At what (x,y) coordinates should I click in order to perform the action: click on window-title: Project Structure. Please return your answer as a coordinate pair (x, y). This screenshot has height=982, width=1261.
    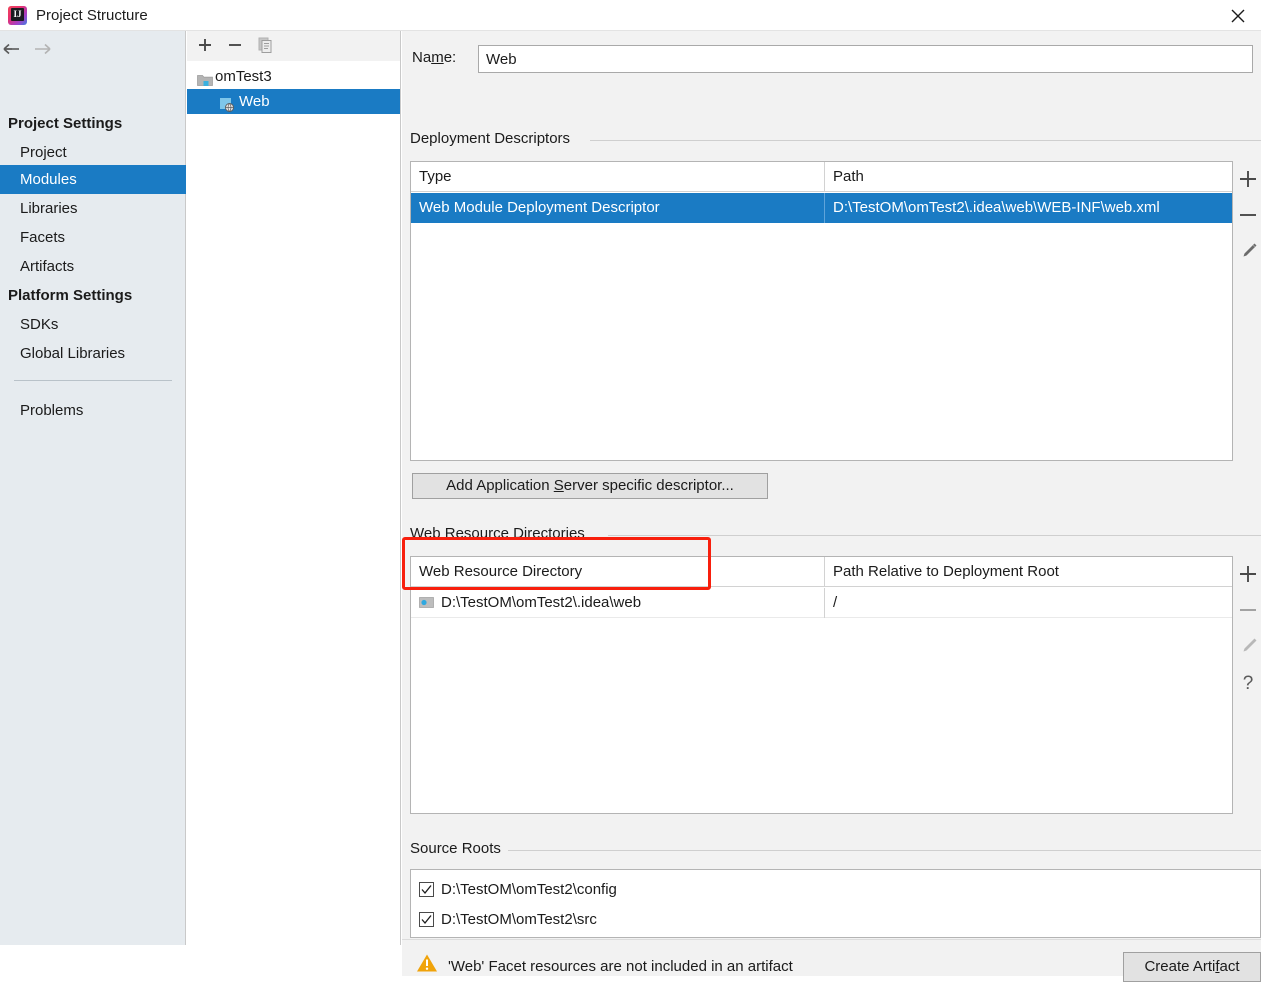
    Looking at the image, I should click on (92, 15).